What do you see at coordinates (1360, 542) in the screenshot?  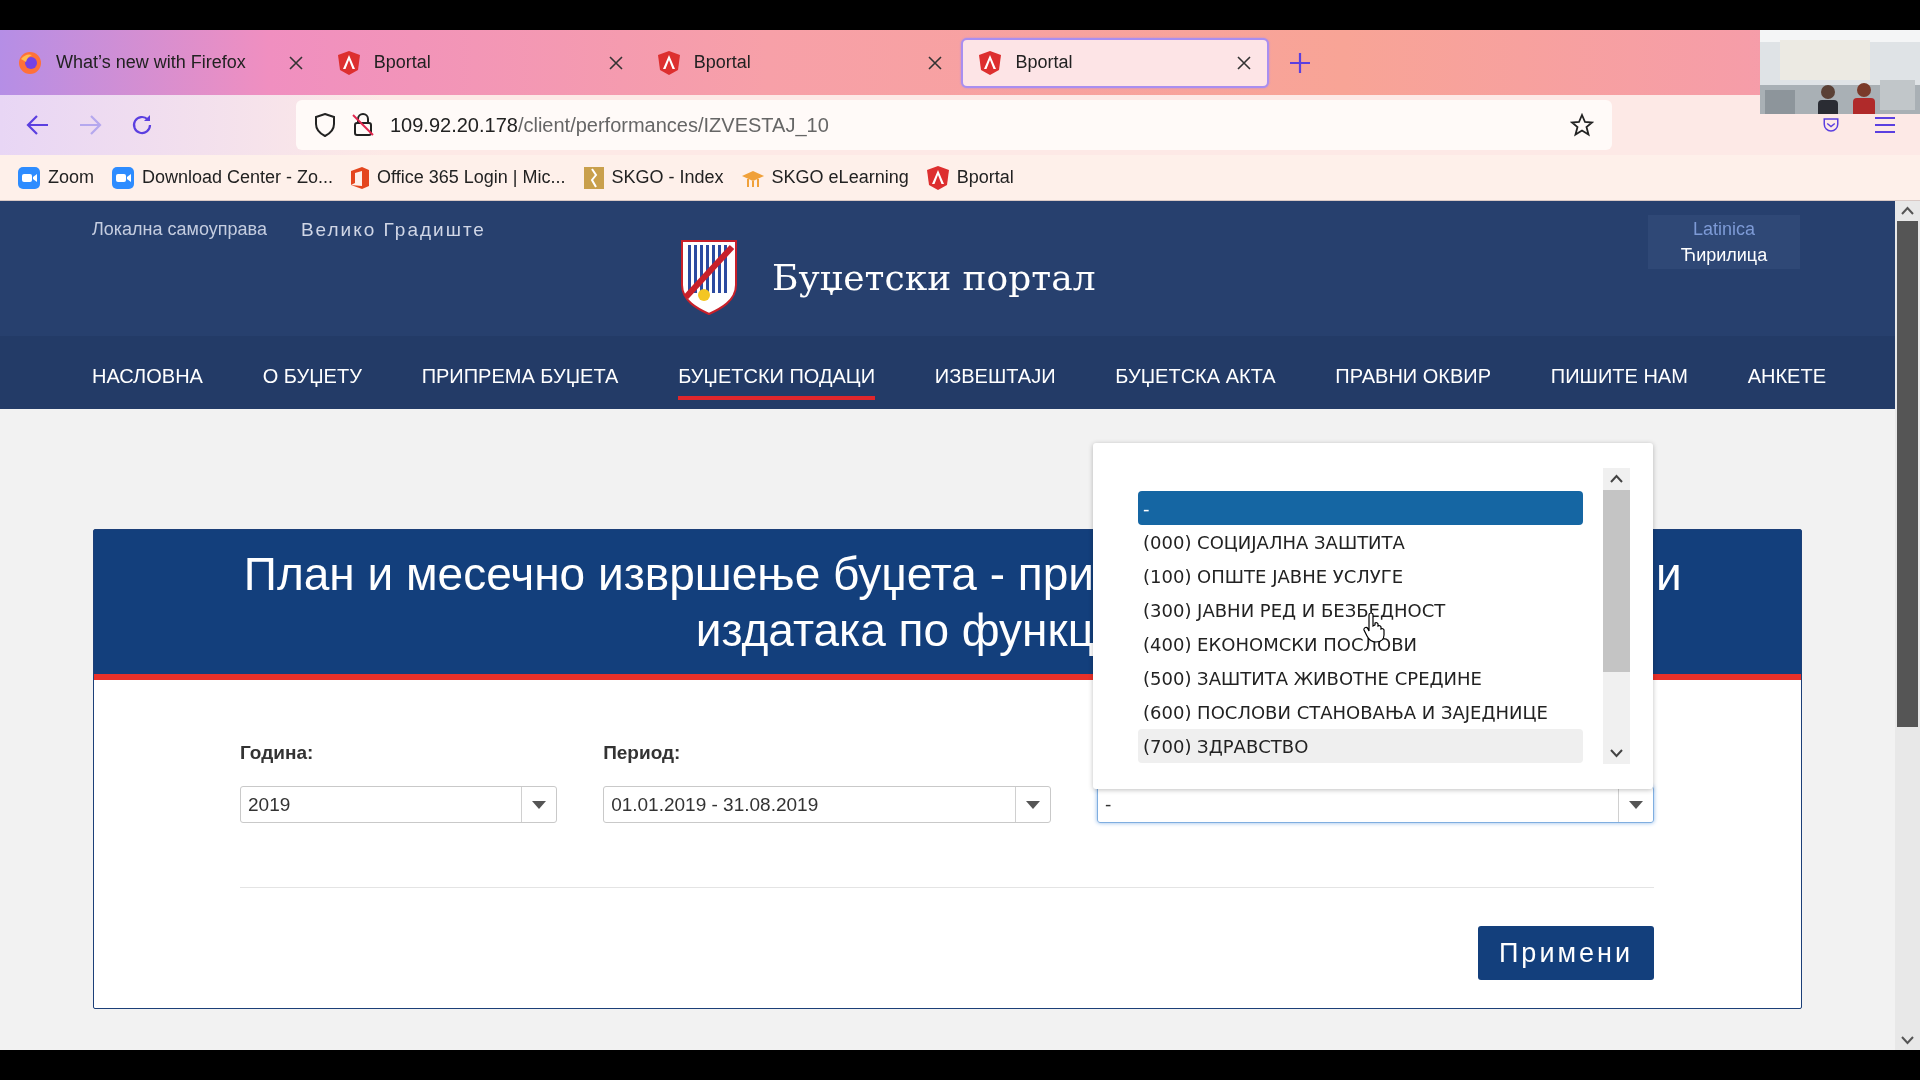 I see `dropdown-option: (000) СОЦИЈАЛНА ЗАШТИТА` at bounding box center [1360, 542].